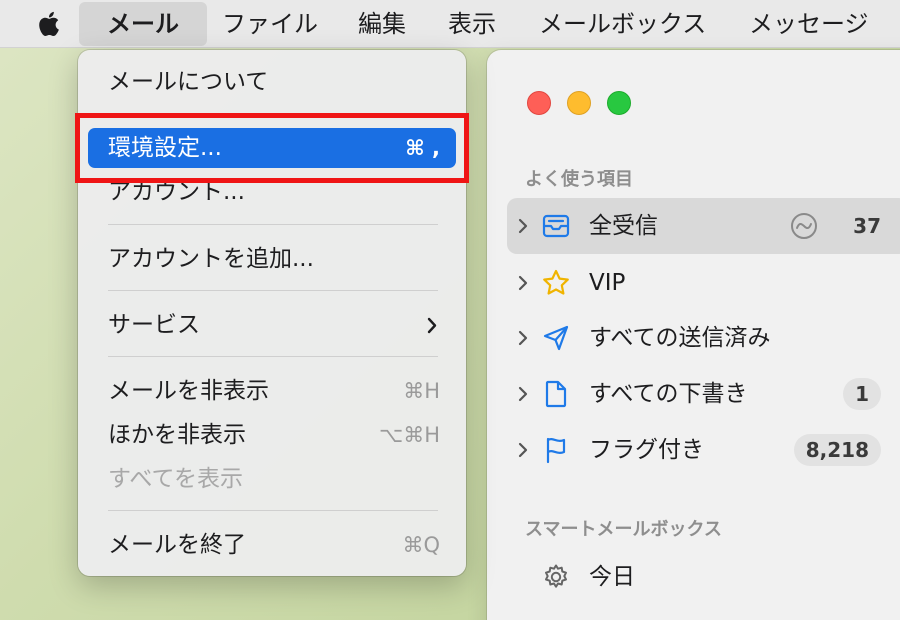 This screenshot has width=900, height=620. Describe the element at coordinates (703, 226) in the screenshot. I see `sidebar-item-all-inboxes: 全受信 37` at that location.